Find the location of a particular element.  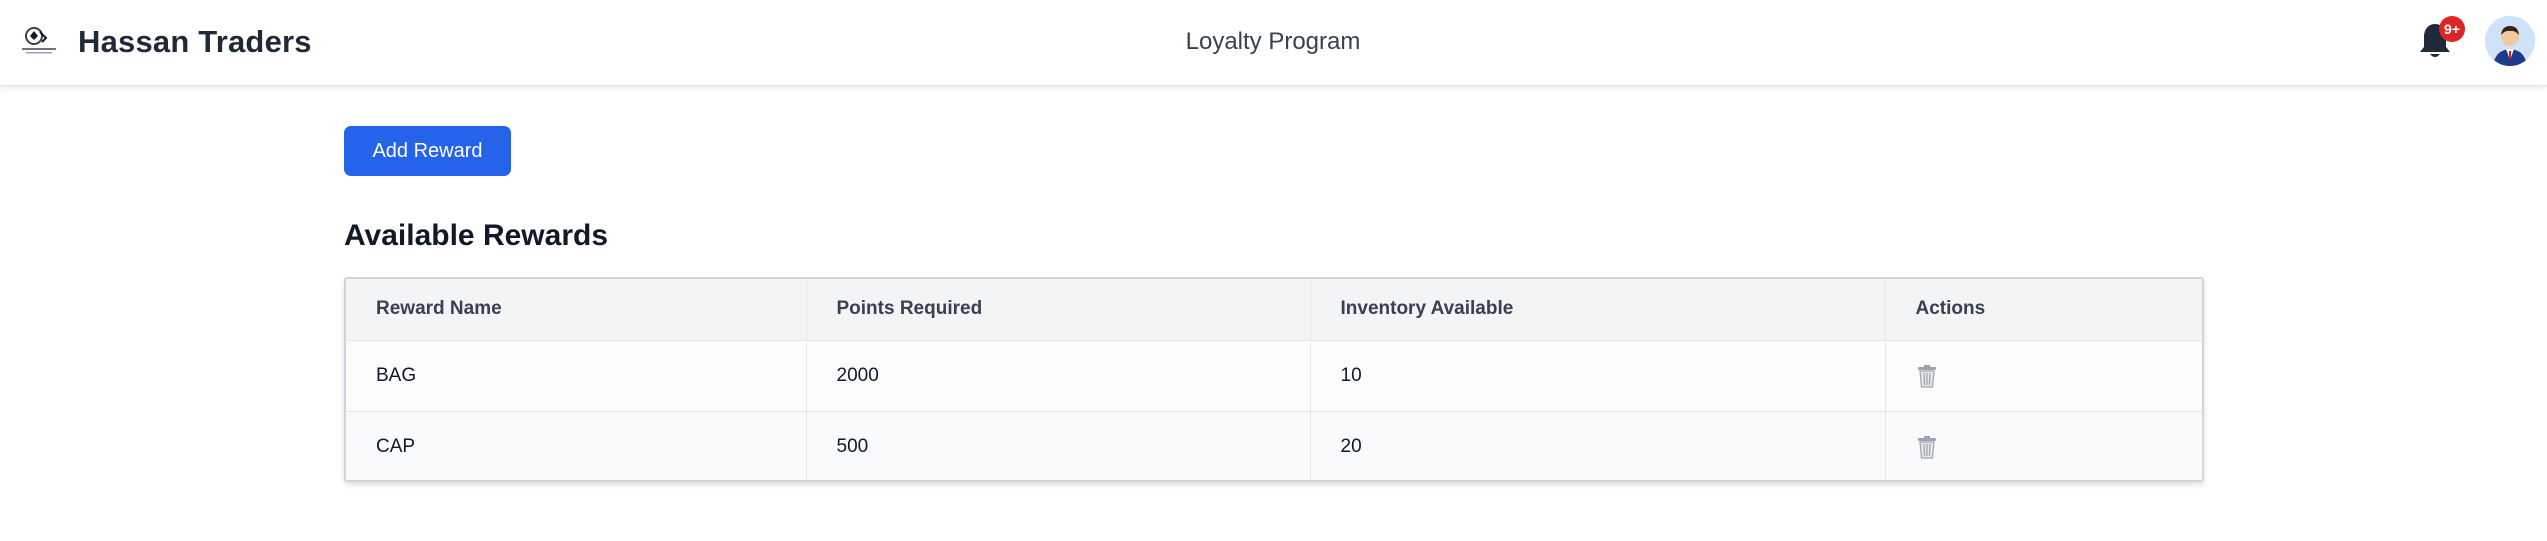

company-logo is located at coordinates (39, 41).